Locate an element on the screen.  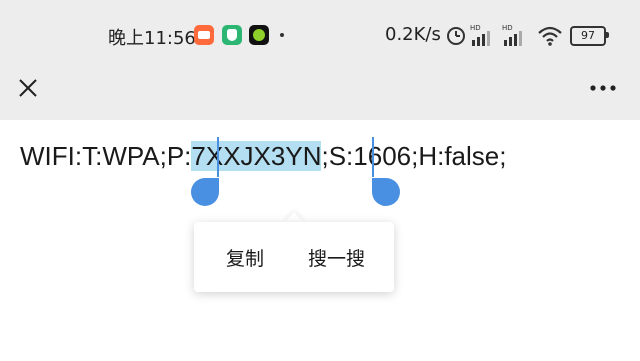
search-button: 搜一搜 is located at coordinates (336, 257).